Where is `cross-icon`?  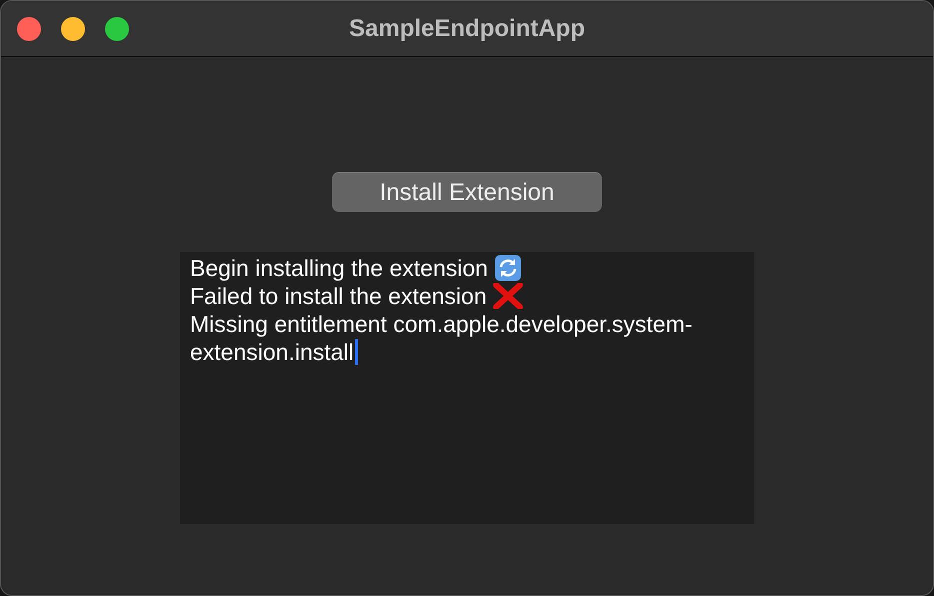 cross-icon is located at coordinates (507, 296).